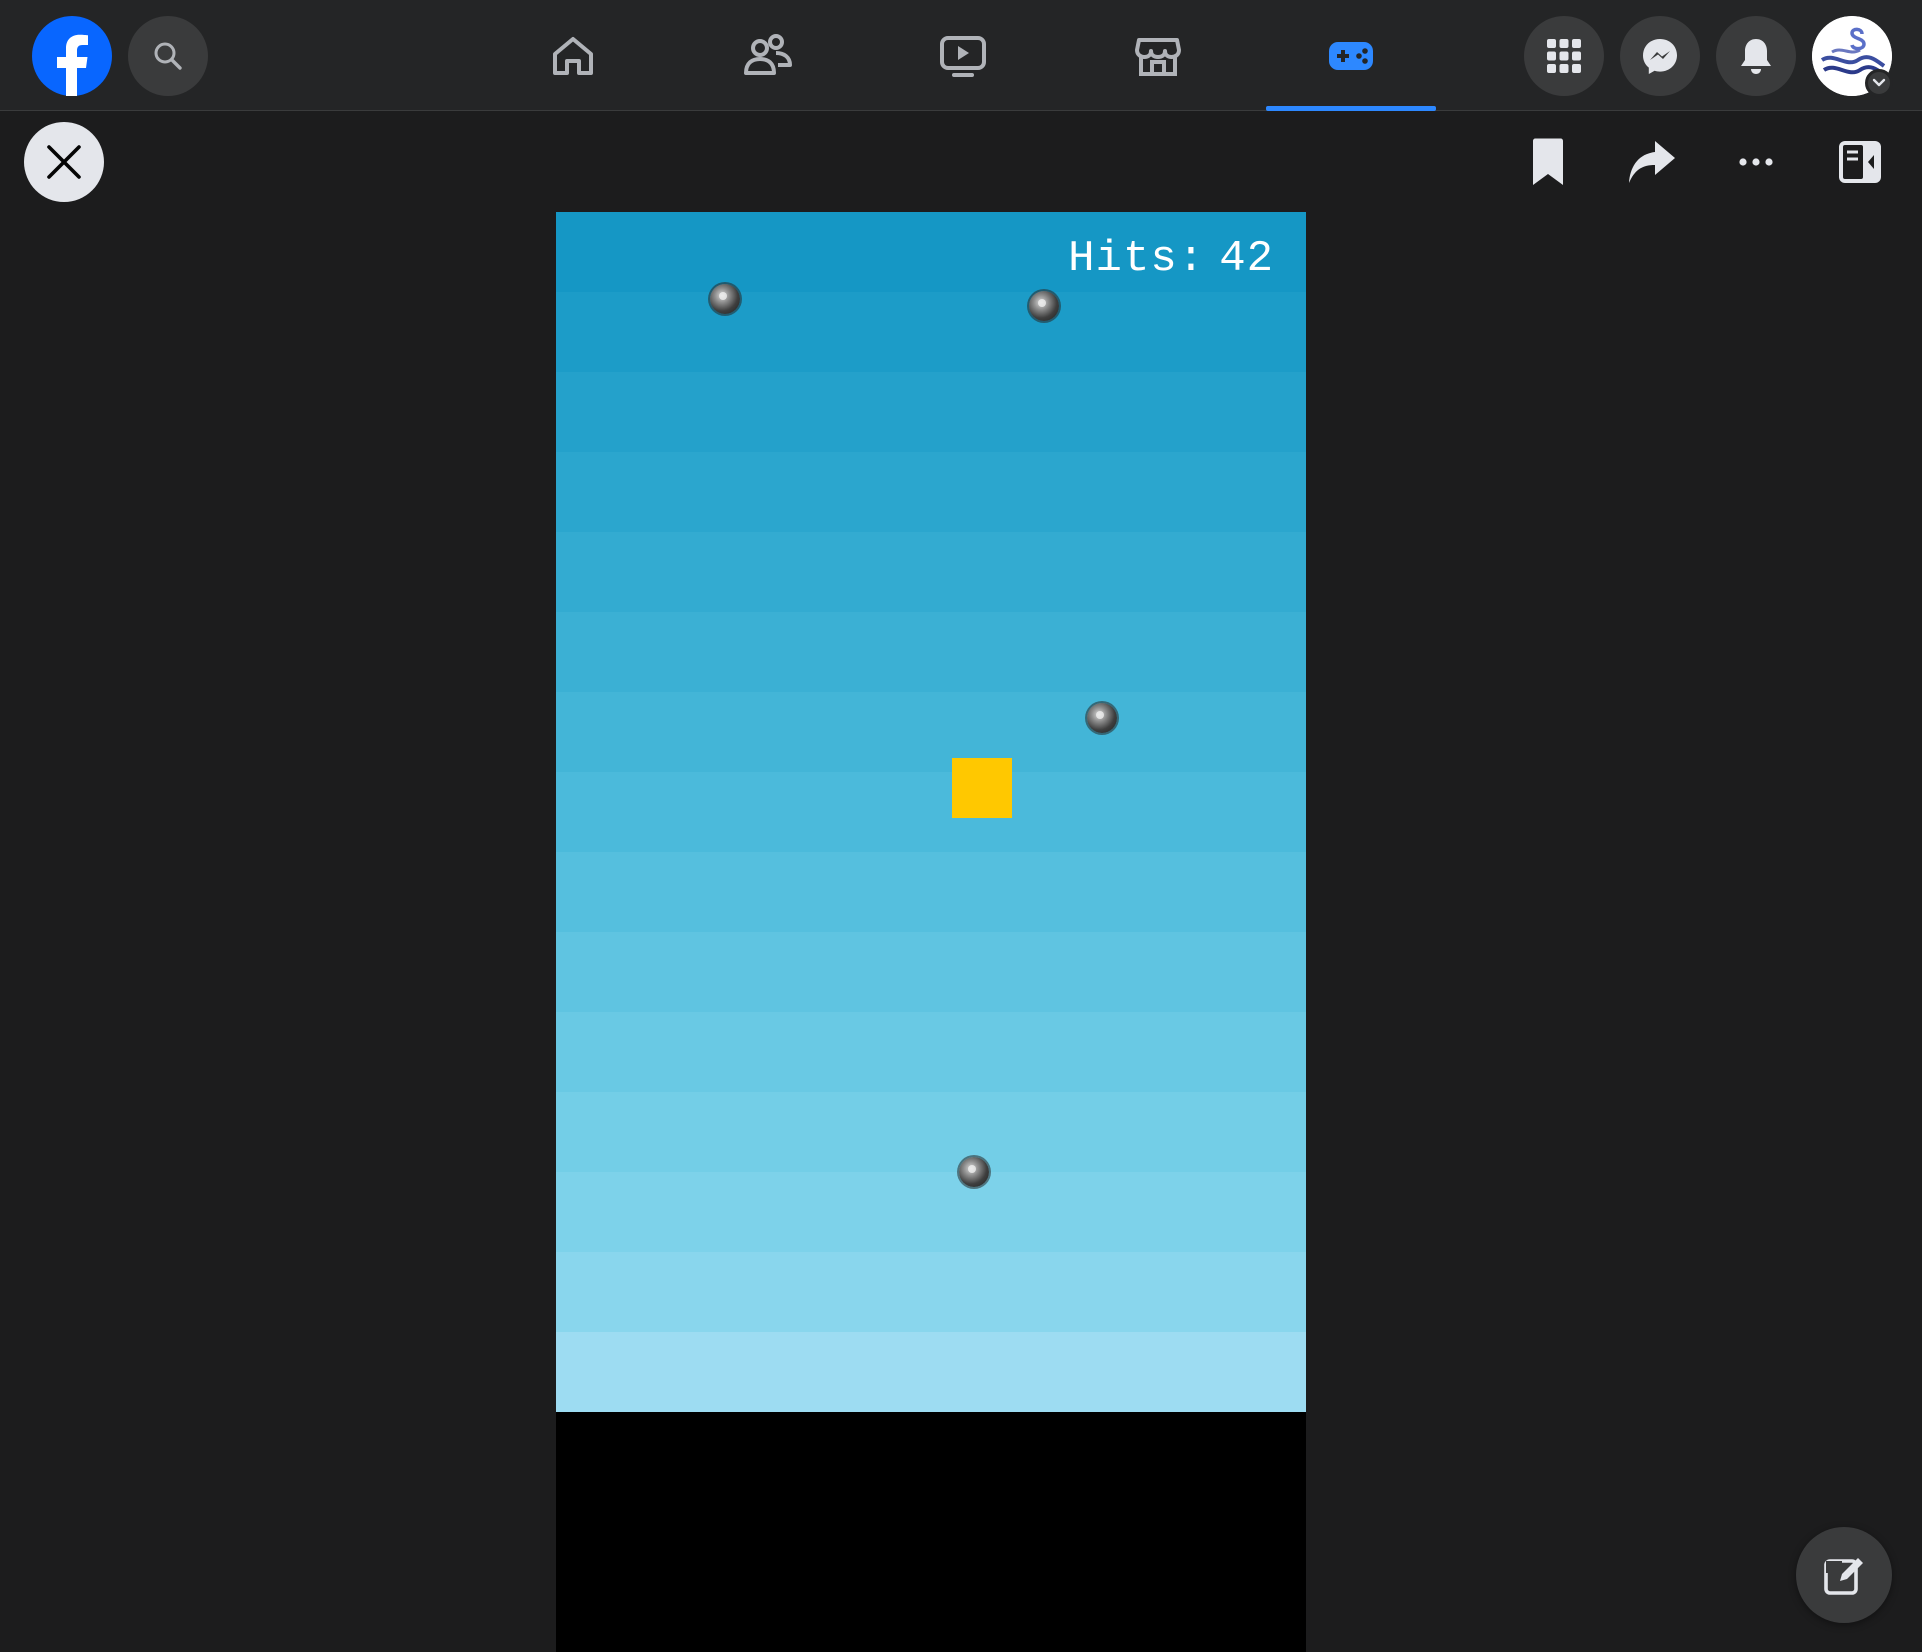 Image resolution: width=1922 pixels, height=1652 pixels. I want to click on compose-button, so click(1844, 1575).